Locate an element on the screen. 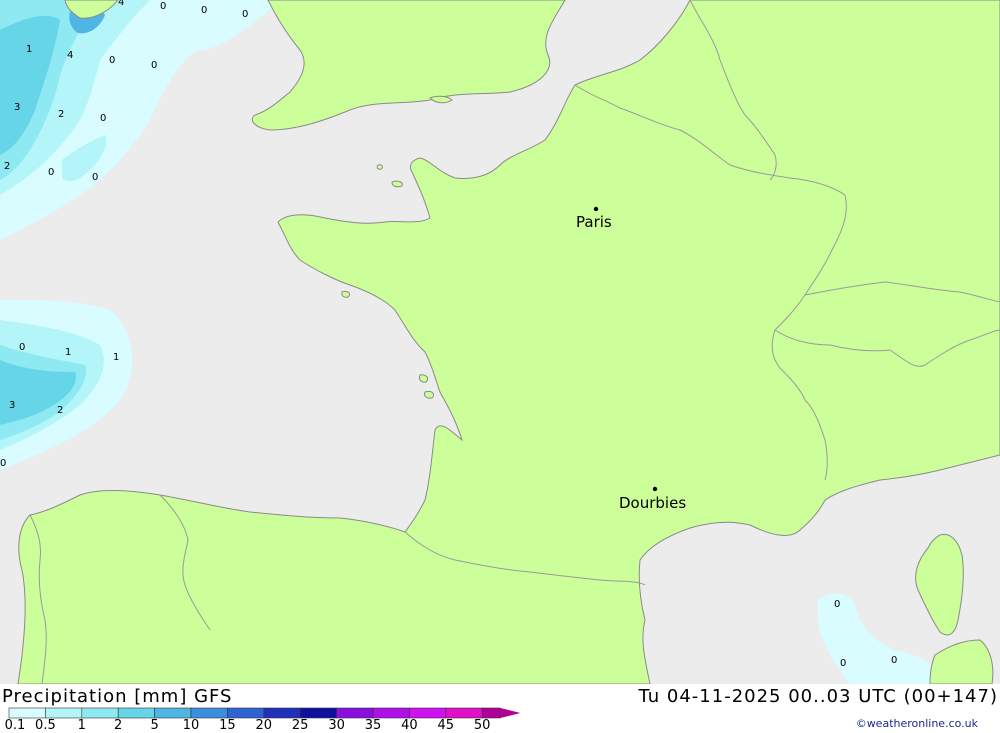 The height and width of the screenshot is (733, 1000). dourbies-label: Dourbies is located at coordinates (652, 503).